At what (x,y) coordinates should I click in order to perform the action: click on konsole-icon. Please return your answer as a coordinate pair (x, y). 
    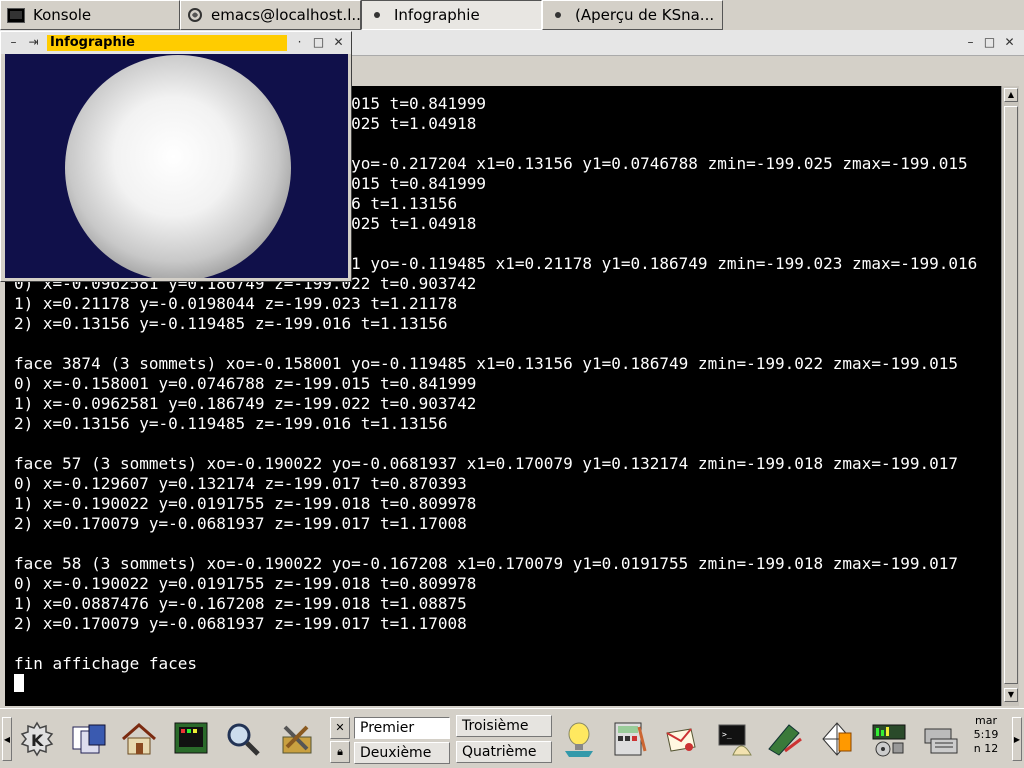
    Looking at the image, I should click on (16, 15).